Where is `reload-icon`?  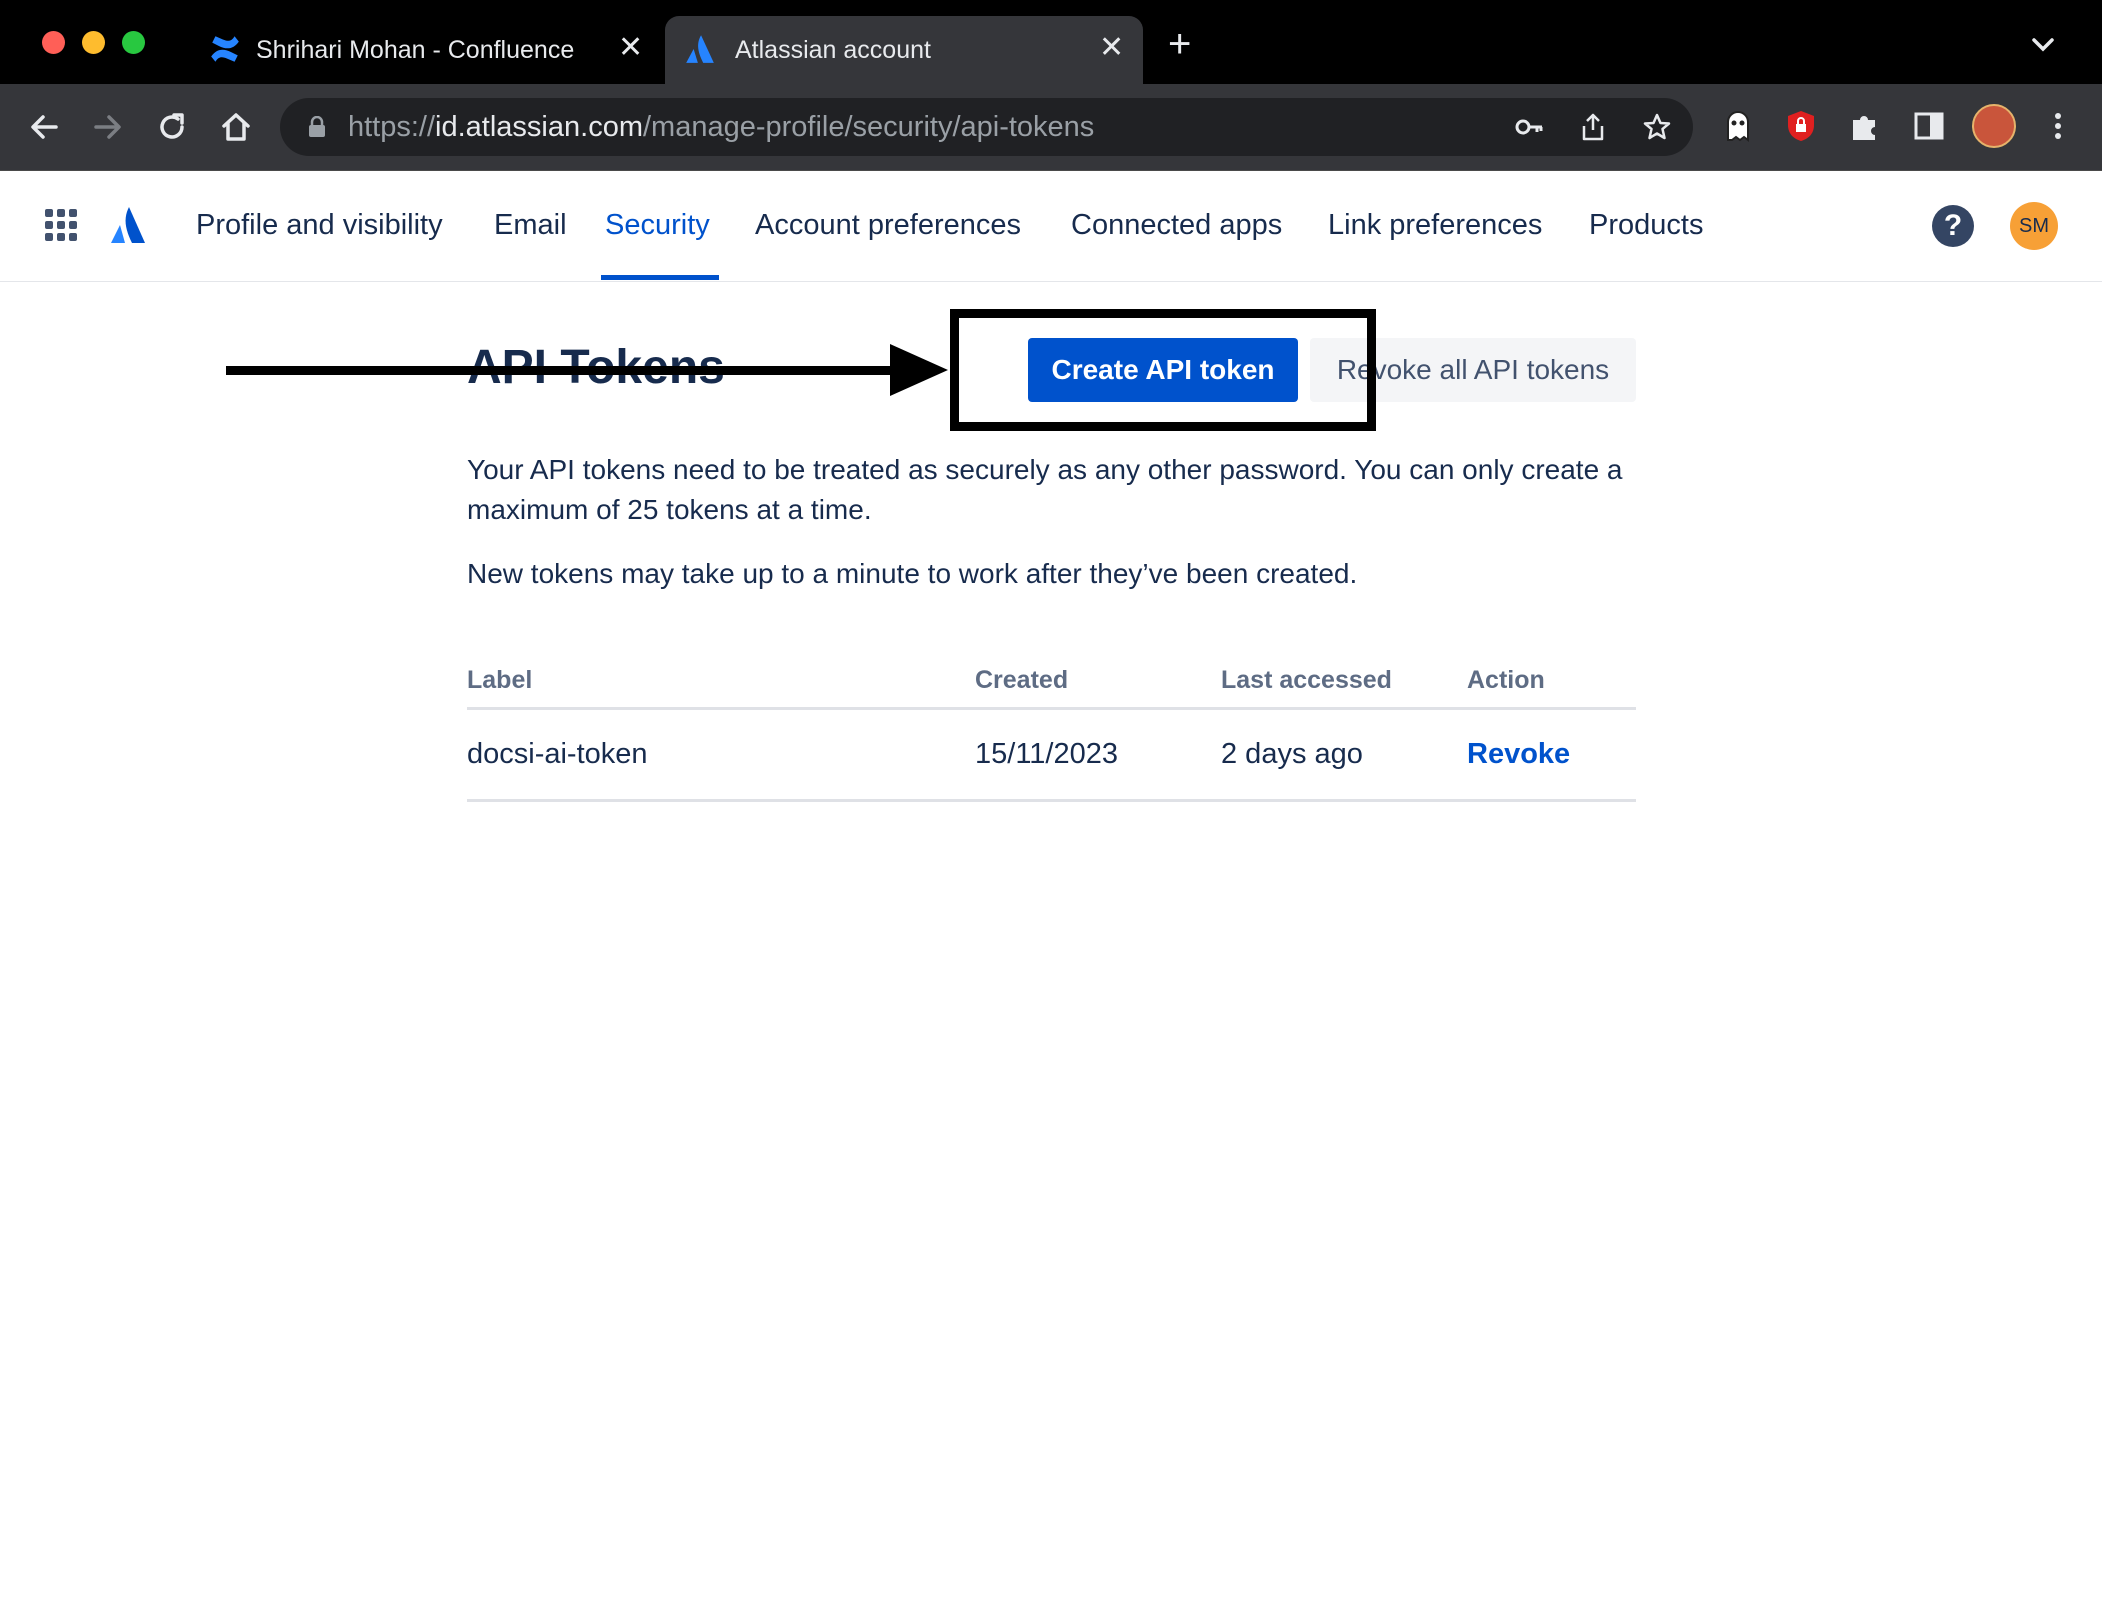 reload-icon is located at coordinates (172, 127).